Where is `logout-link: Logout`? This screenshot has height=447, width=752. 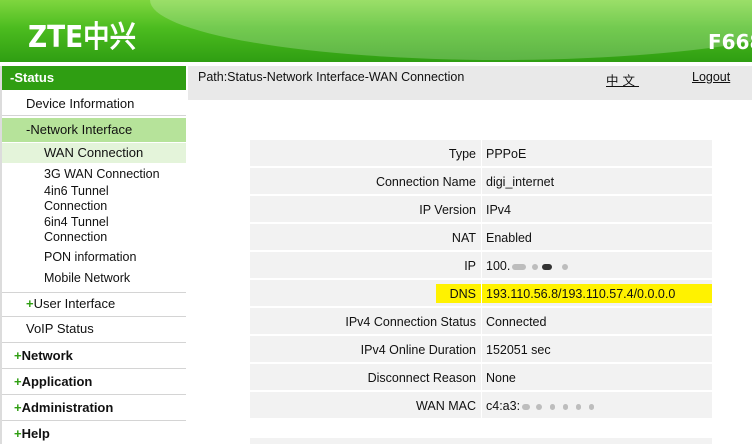
logout-link: Logout is located at coordinates (711, 77).